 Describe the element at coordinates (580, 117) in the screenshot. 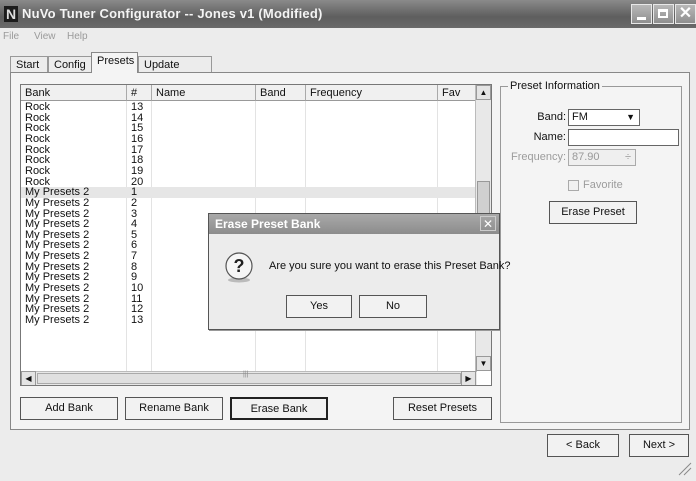

I see `band-value: FM` at that location.